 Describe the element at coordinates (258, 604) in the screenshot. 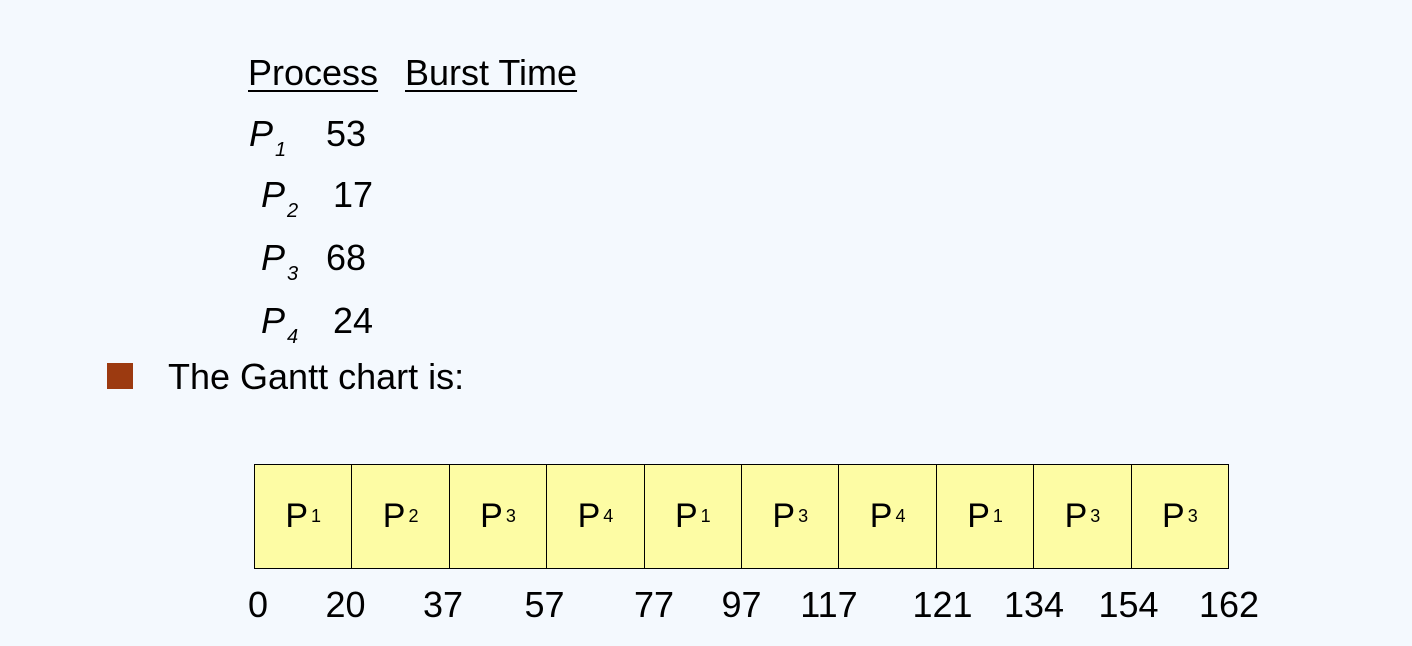

I see `time-tick: 0` at that location.